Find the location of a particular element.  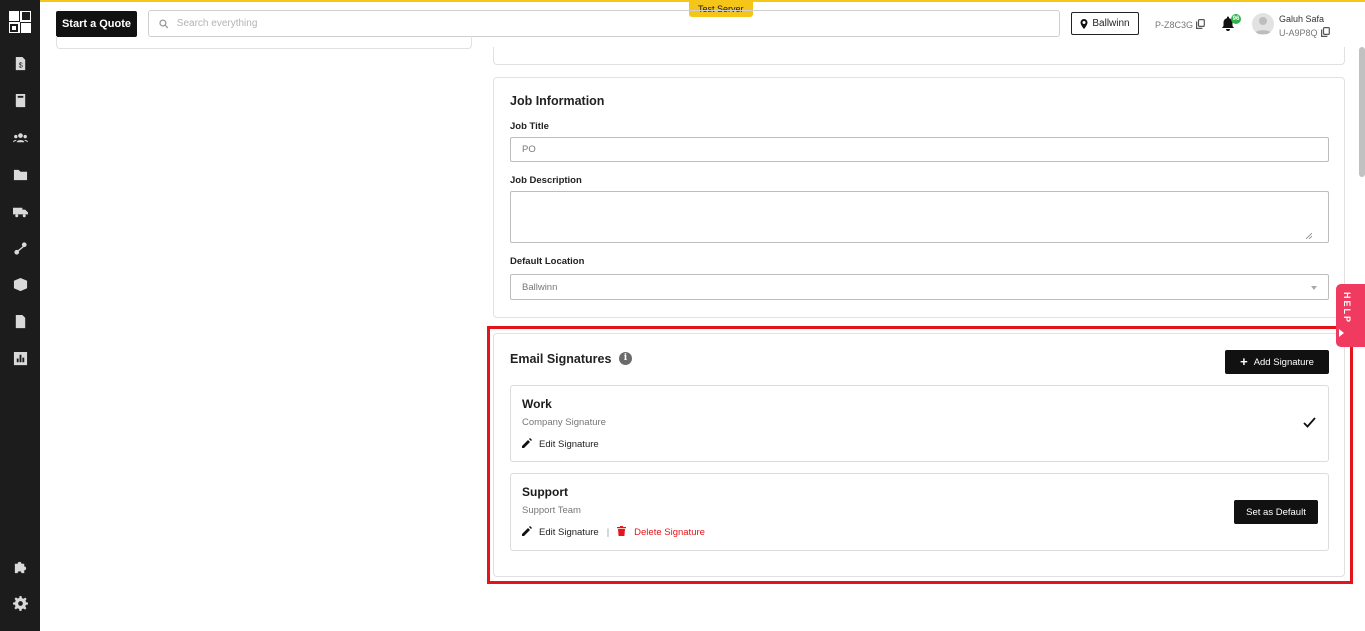

job-title-field: PO is located at coordinates (919, 149).